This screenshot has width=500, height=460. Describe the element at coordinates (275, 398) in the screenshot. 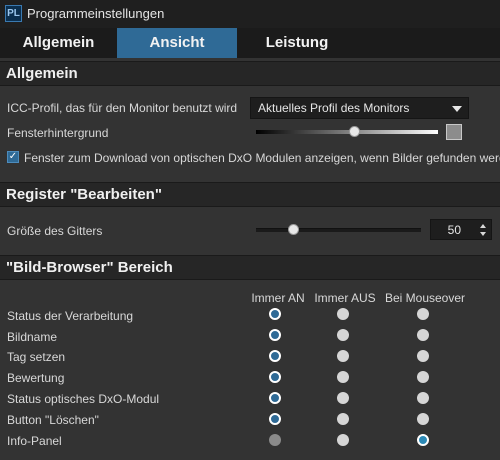

I see `radio-module-status-always-on` at that location.